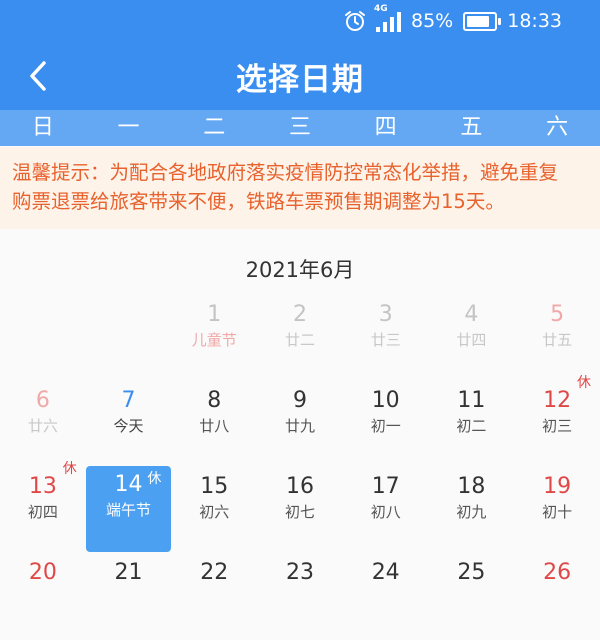 This screenshot has height=640, width=600. I want to click on day-number: 16, so click(299, 486).